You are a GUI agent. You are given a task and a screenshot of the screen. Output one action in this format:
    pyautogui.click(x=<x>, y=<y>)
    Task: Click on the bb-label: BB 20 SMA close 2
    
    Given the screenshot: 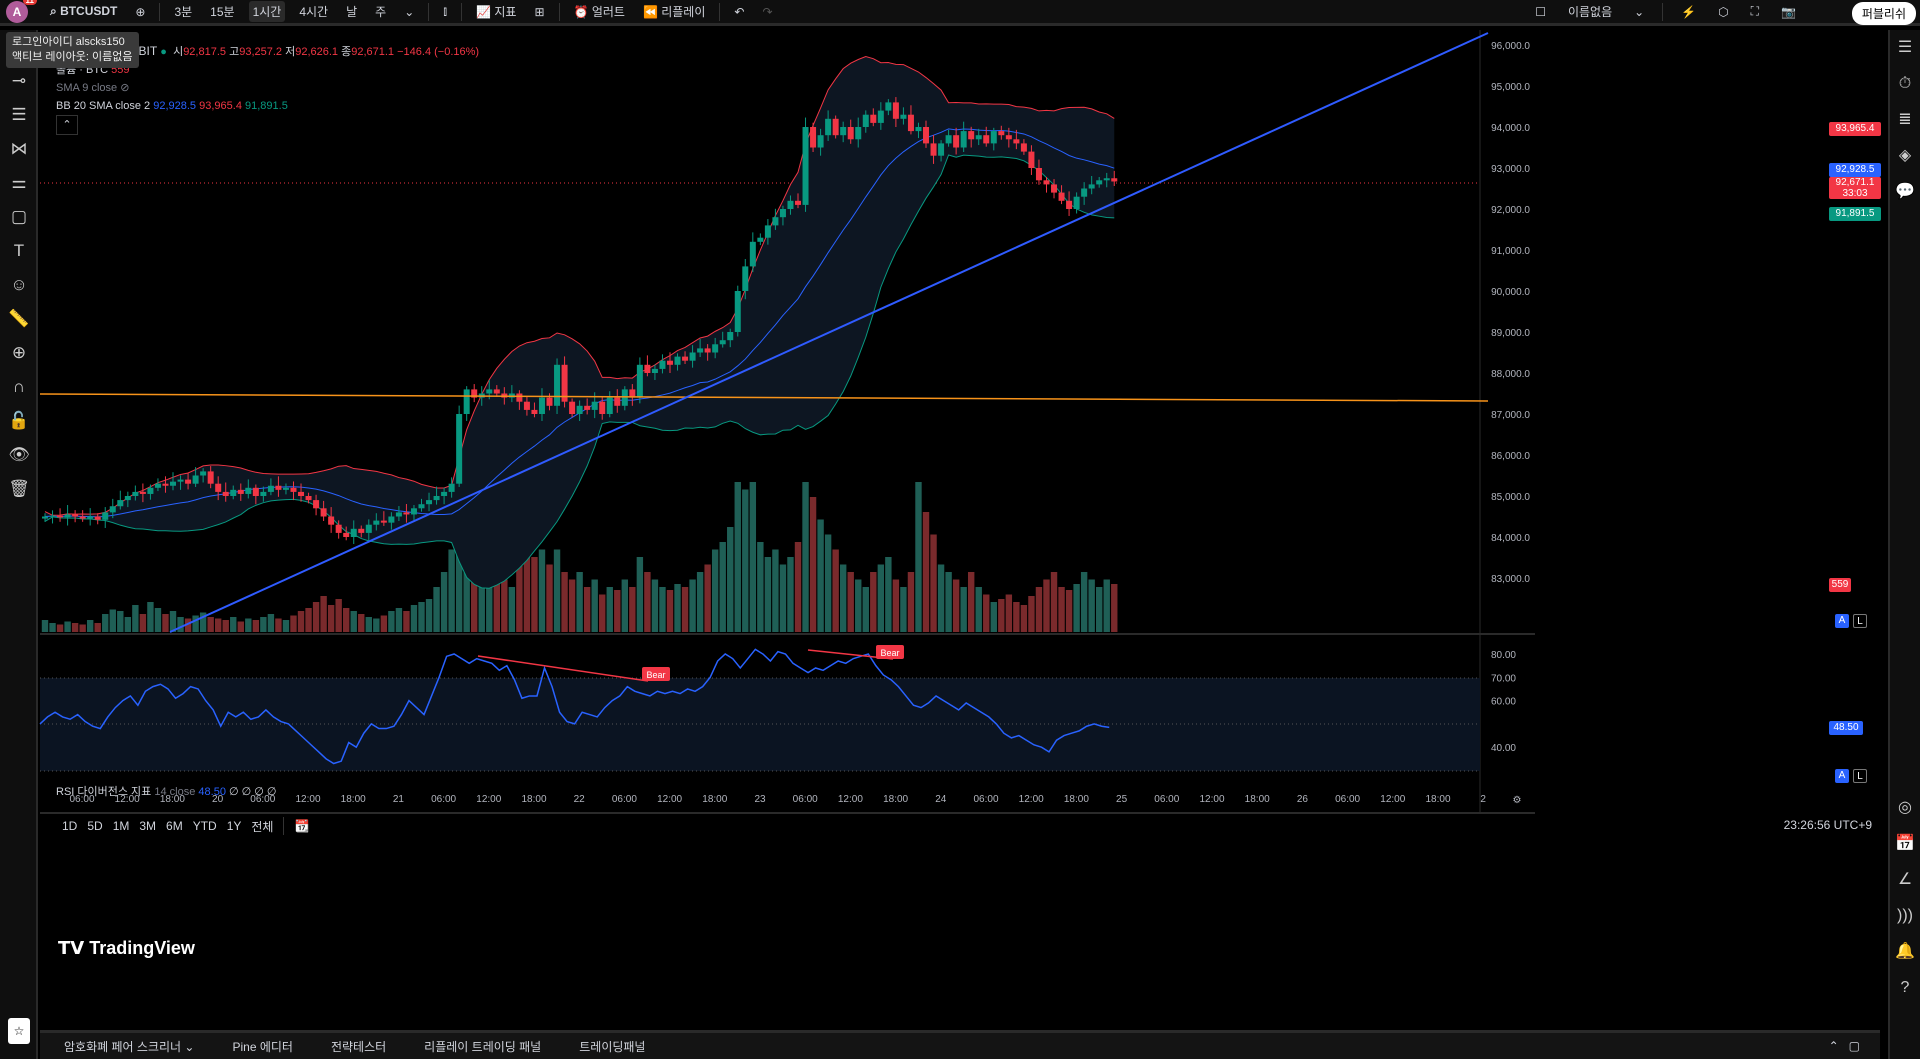 What is the action you would take?
    pyautogui.click(x=103, y=106)
    